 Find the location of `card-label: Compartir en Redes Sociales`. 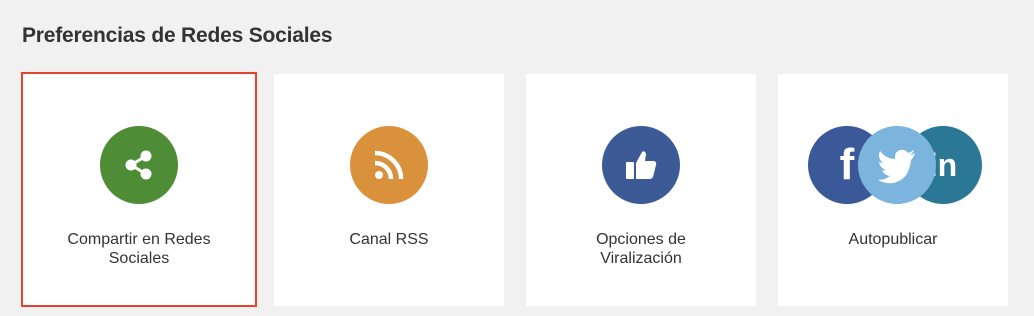

card-label: Compartir en Redes Sociales is located at coordinates (139, 249).